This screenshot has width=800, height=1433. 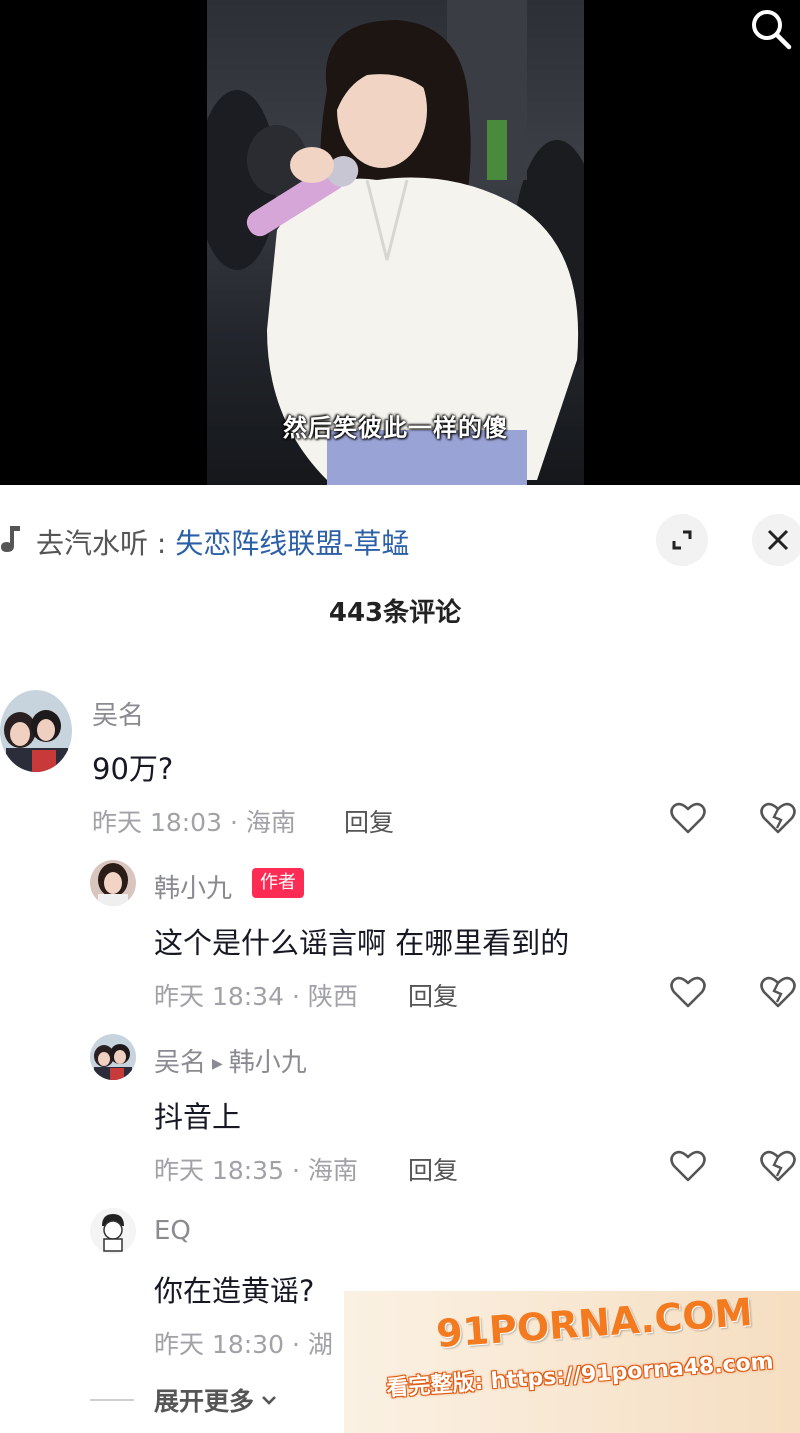 I want to click on music-bar: 去汽水听 : 失恋阵线联盟-草蜢, so click(x=400, y=540).